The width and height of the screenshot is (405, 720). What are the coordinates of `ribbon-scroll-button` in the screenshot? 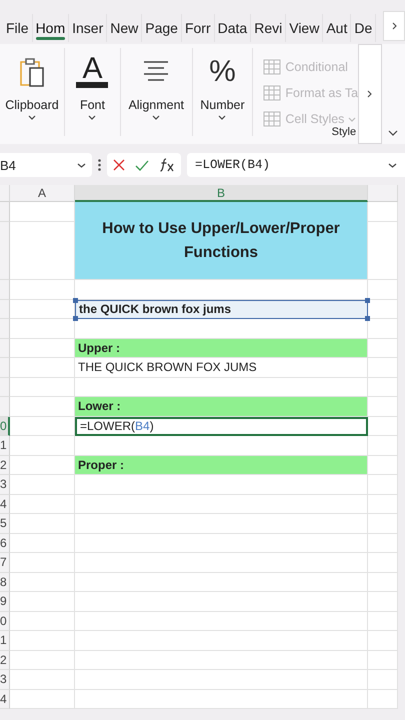 It's located at (370, 94).